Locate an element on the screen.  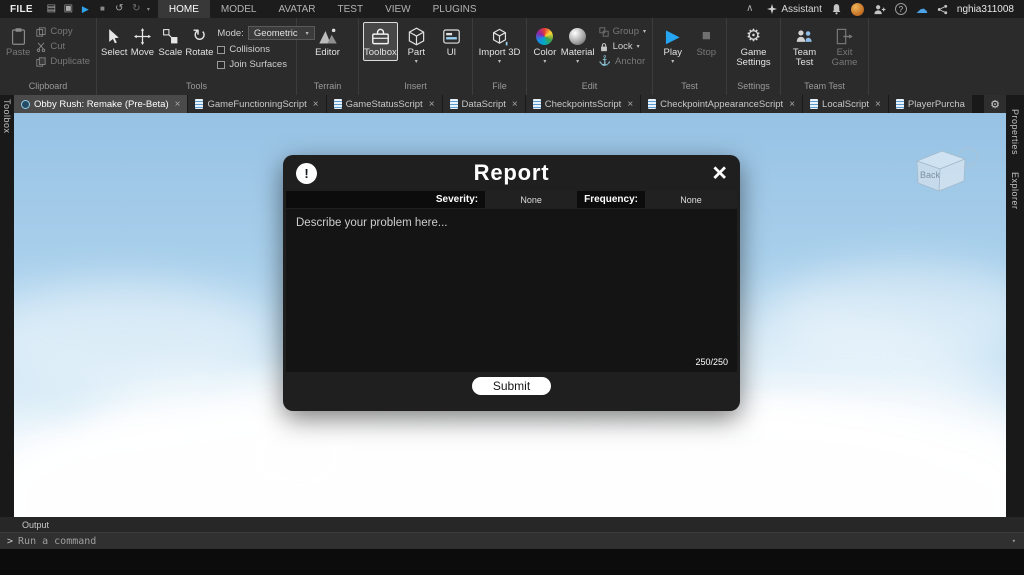
menu-tab-view: VIEW is located at coordinates (398, 9).